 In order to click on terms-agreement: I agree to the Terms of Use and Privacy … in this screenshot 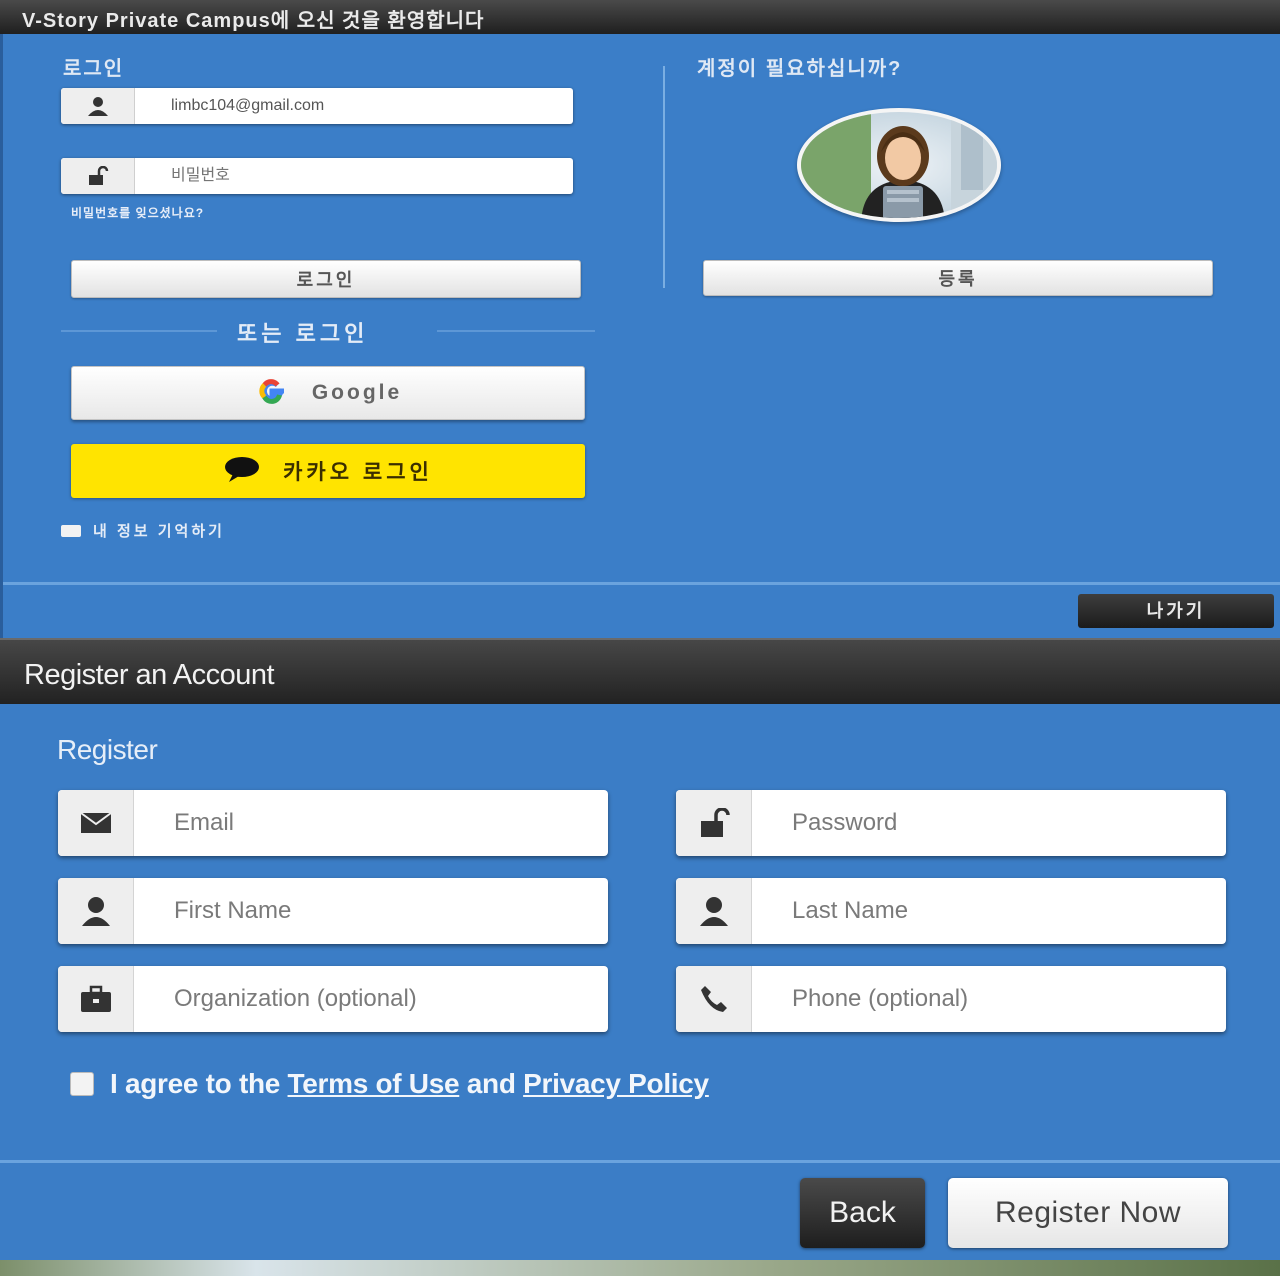, I will do `click(389, 1084)`.